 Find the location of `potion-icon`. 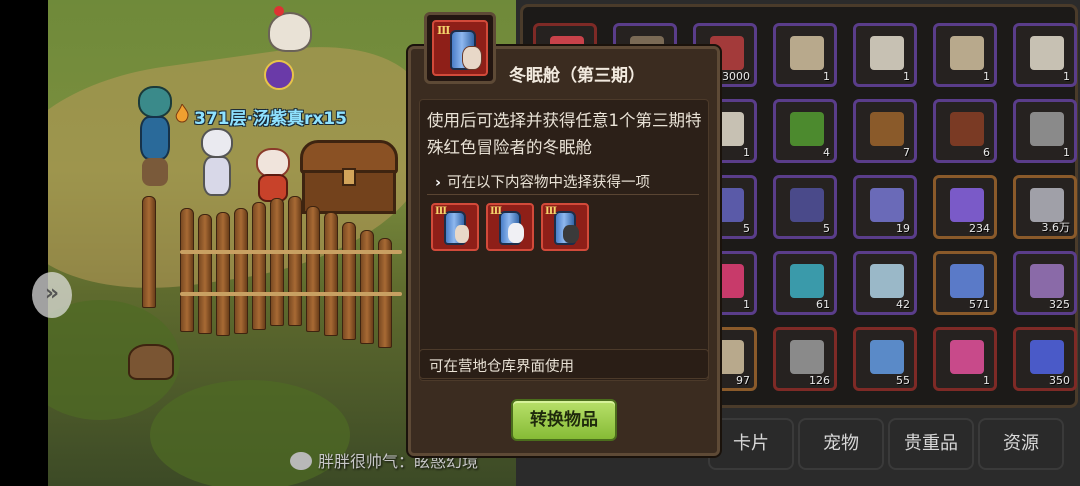

potion-icon is located at coordinates (887, 357).